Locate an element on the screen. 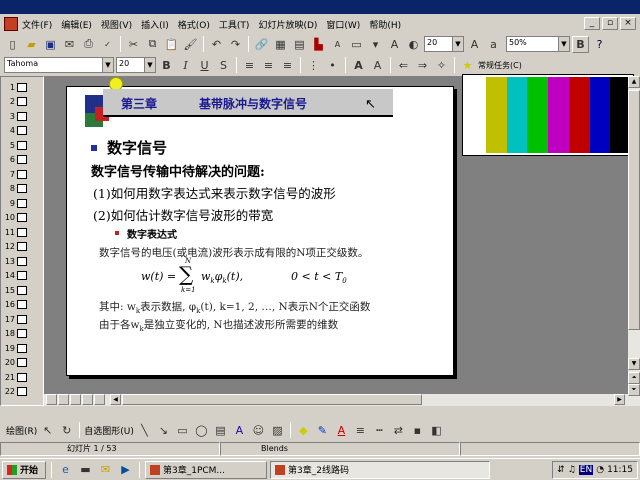 This screenshot has width=640, height=480. slide-thumb-7: 7 is located at coordinates (23, 174).